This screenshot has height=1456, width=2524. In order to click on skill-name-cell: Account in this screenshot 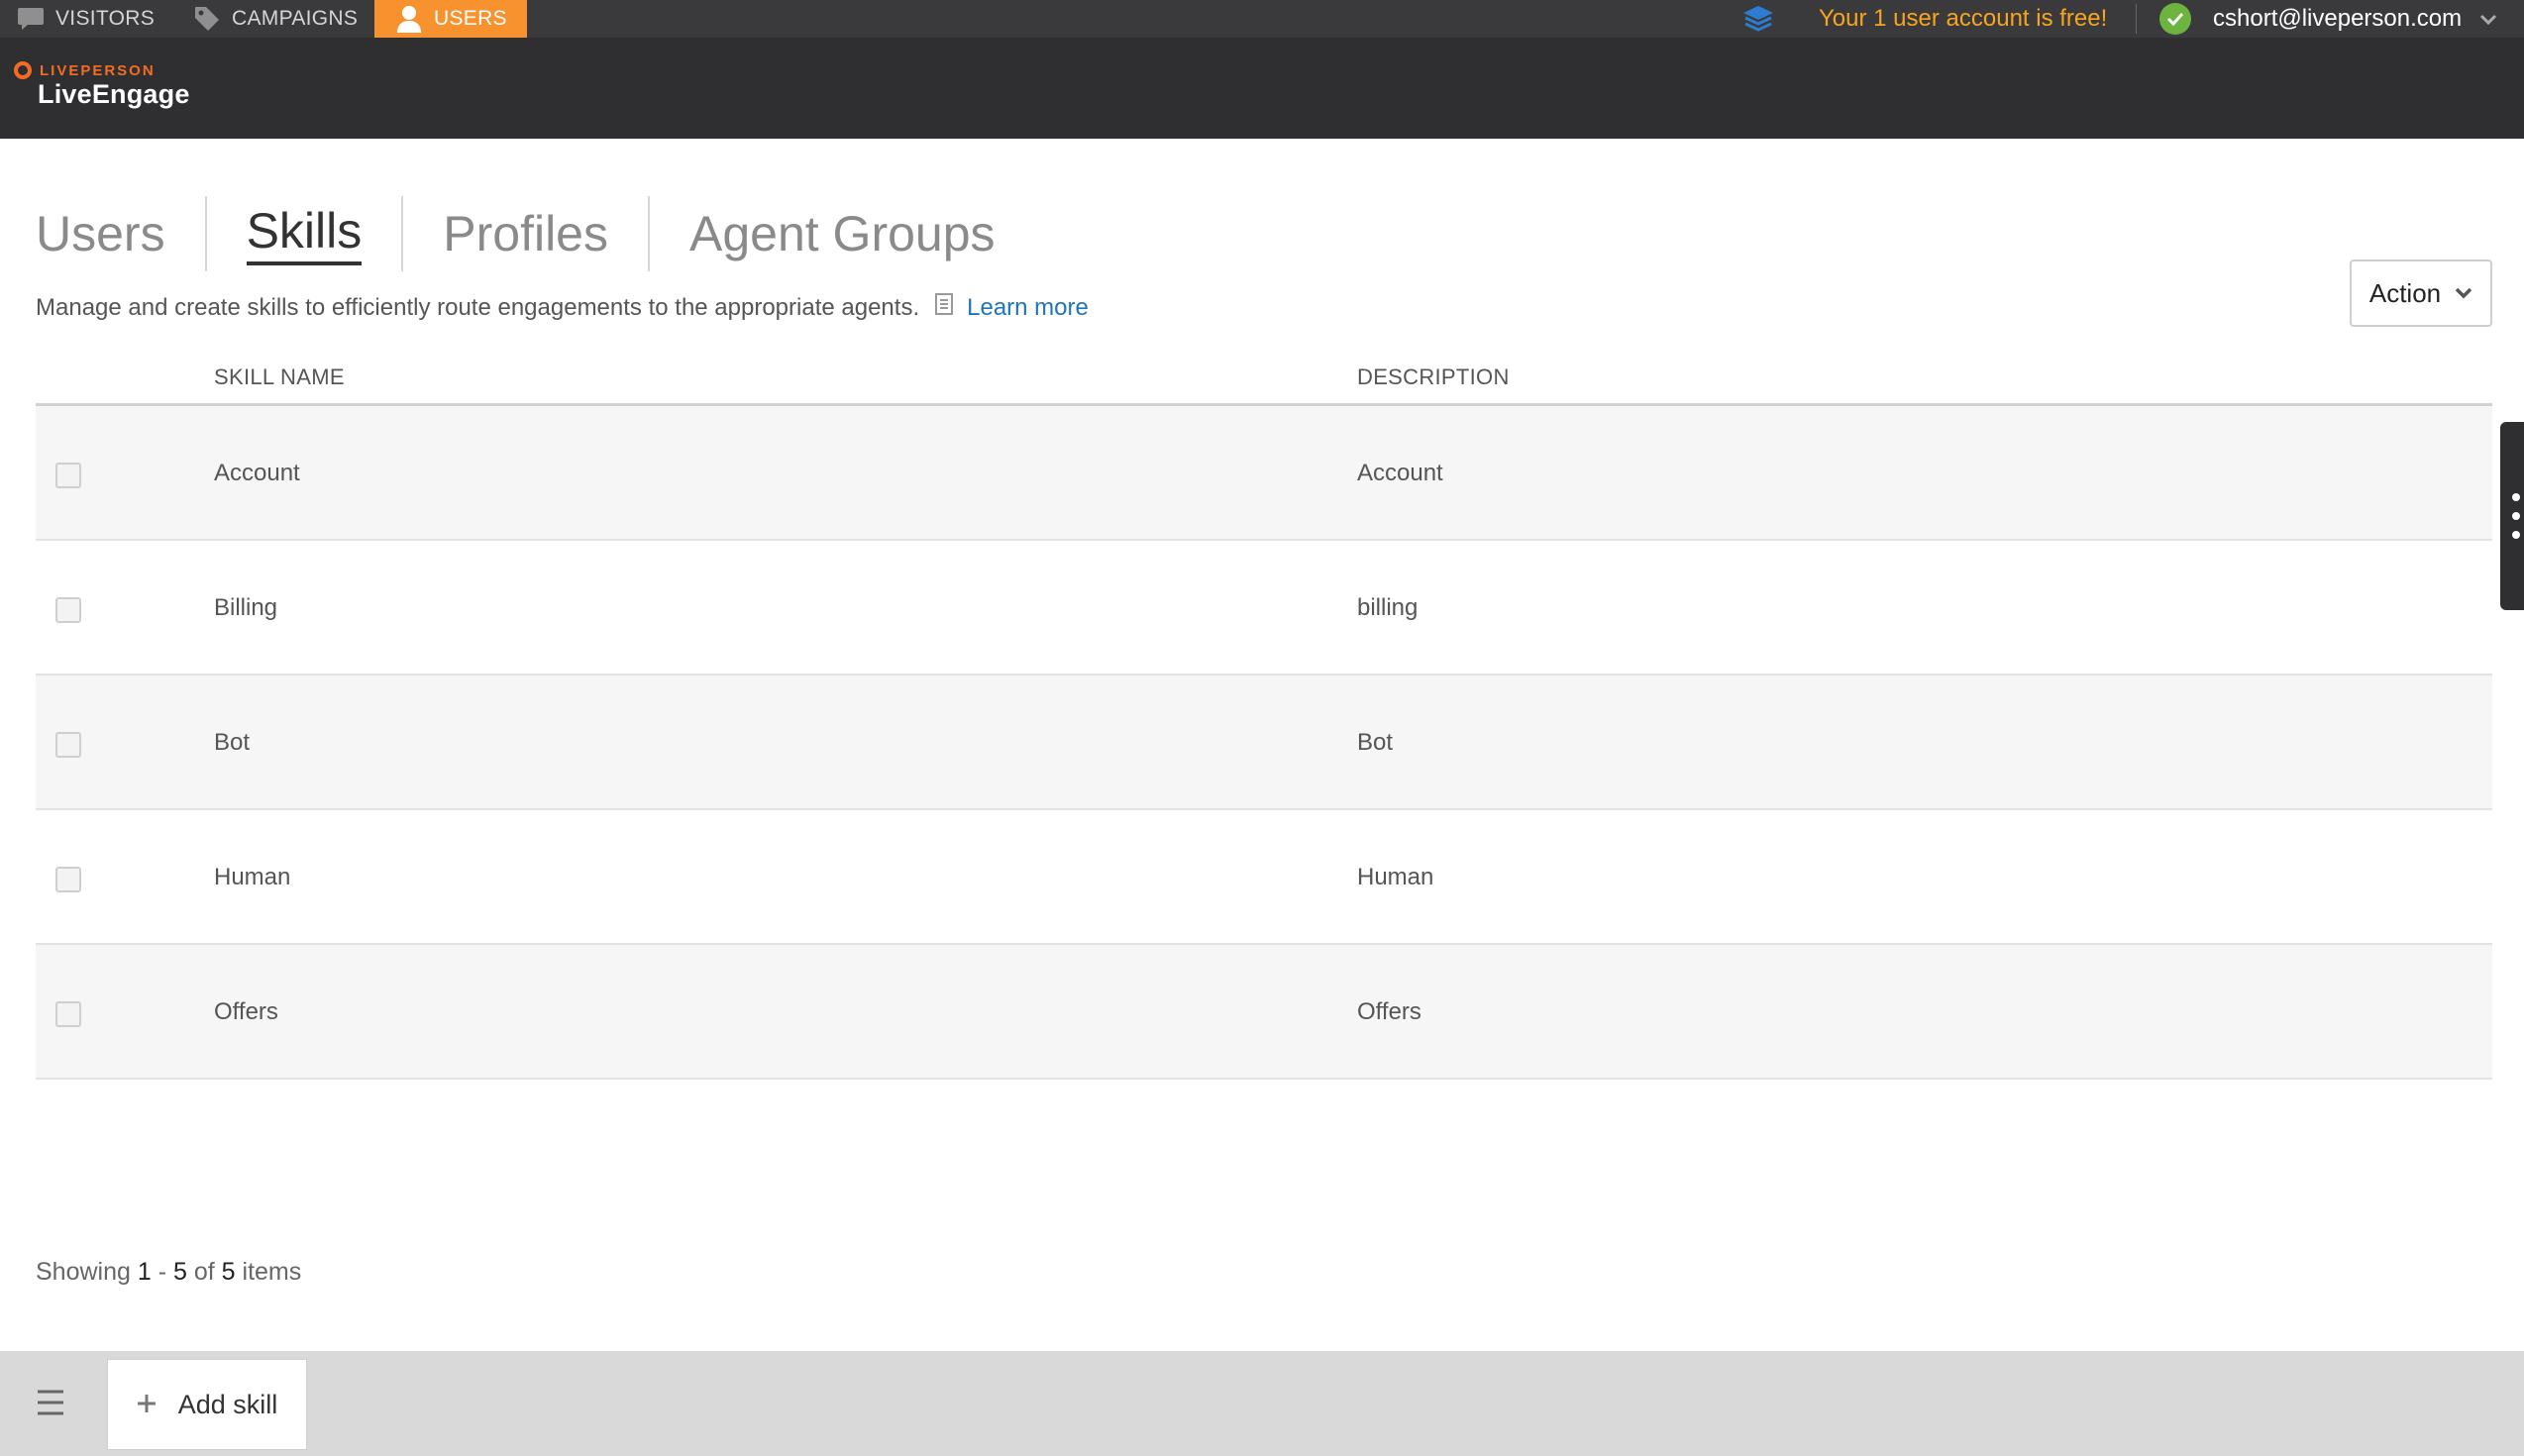, I will do `click(257, 473)`.